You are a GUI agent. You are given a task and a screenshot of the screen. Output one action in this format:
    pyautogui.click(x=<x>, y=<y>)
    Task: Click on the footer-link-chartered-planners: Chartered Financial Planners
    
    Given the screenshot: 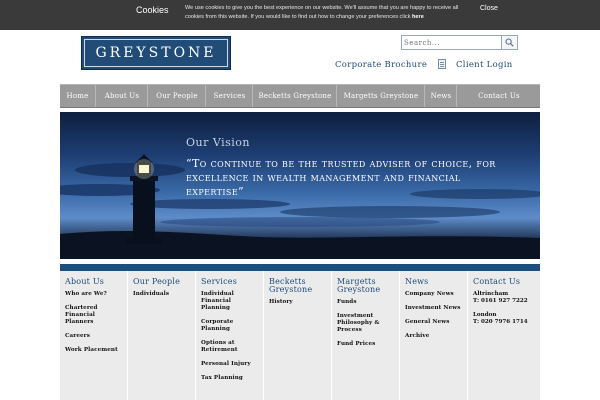 What is the action you would take?
    pyautogui.click(x=94, y=315)
    